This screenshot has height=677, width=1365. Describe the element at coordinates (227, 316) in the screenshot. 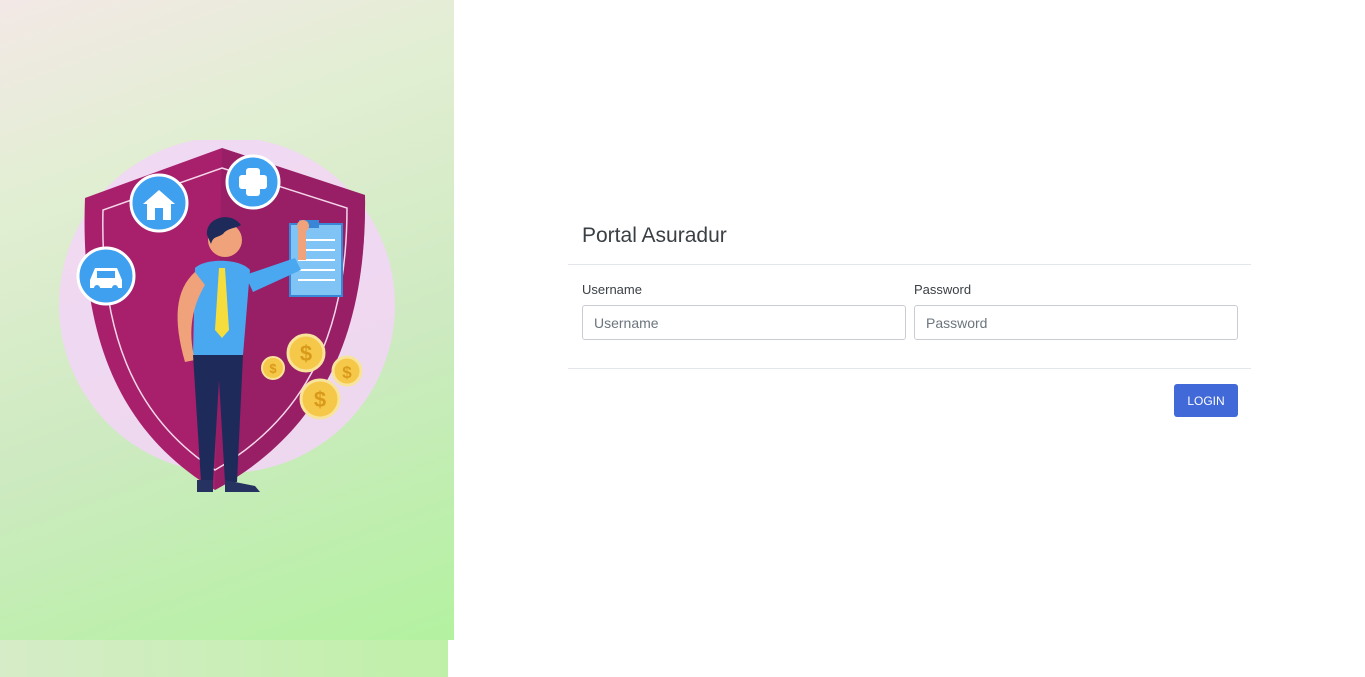

I see `insurance-illustration: $ $ $ $` at that location.